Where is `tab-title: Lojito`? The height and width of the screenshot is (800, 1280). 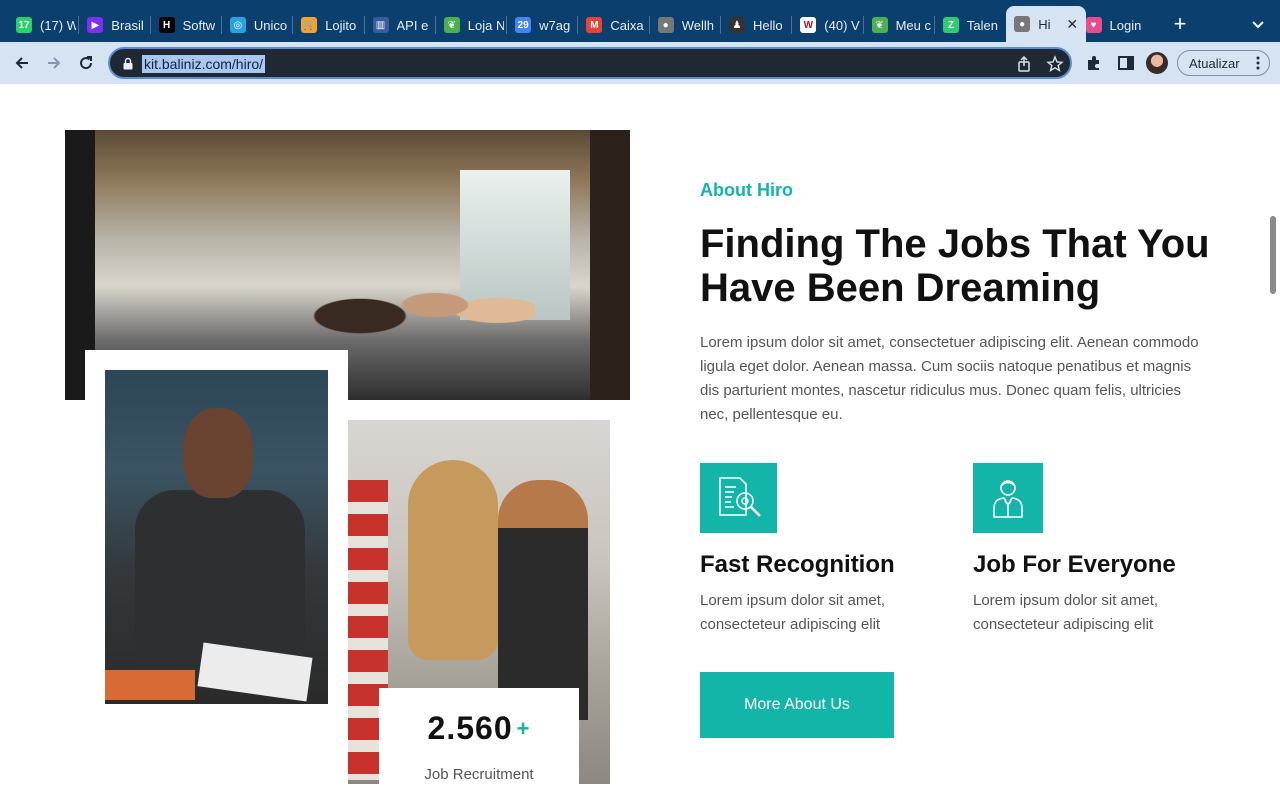 tab-title: Lojito is located at coordinates (341, 25).